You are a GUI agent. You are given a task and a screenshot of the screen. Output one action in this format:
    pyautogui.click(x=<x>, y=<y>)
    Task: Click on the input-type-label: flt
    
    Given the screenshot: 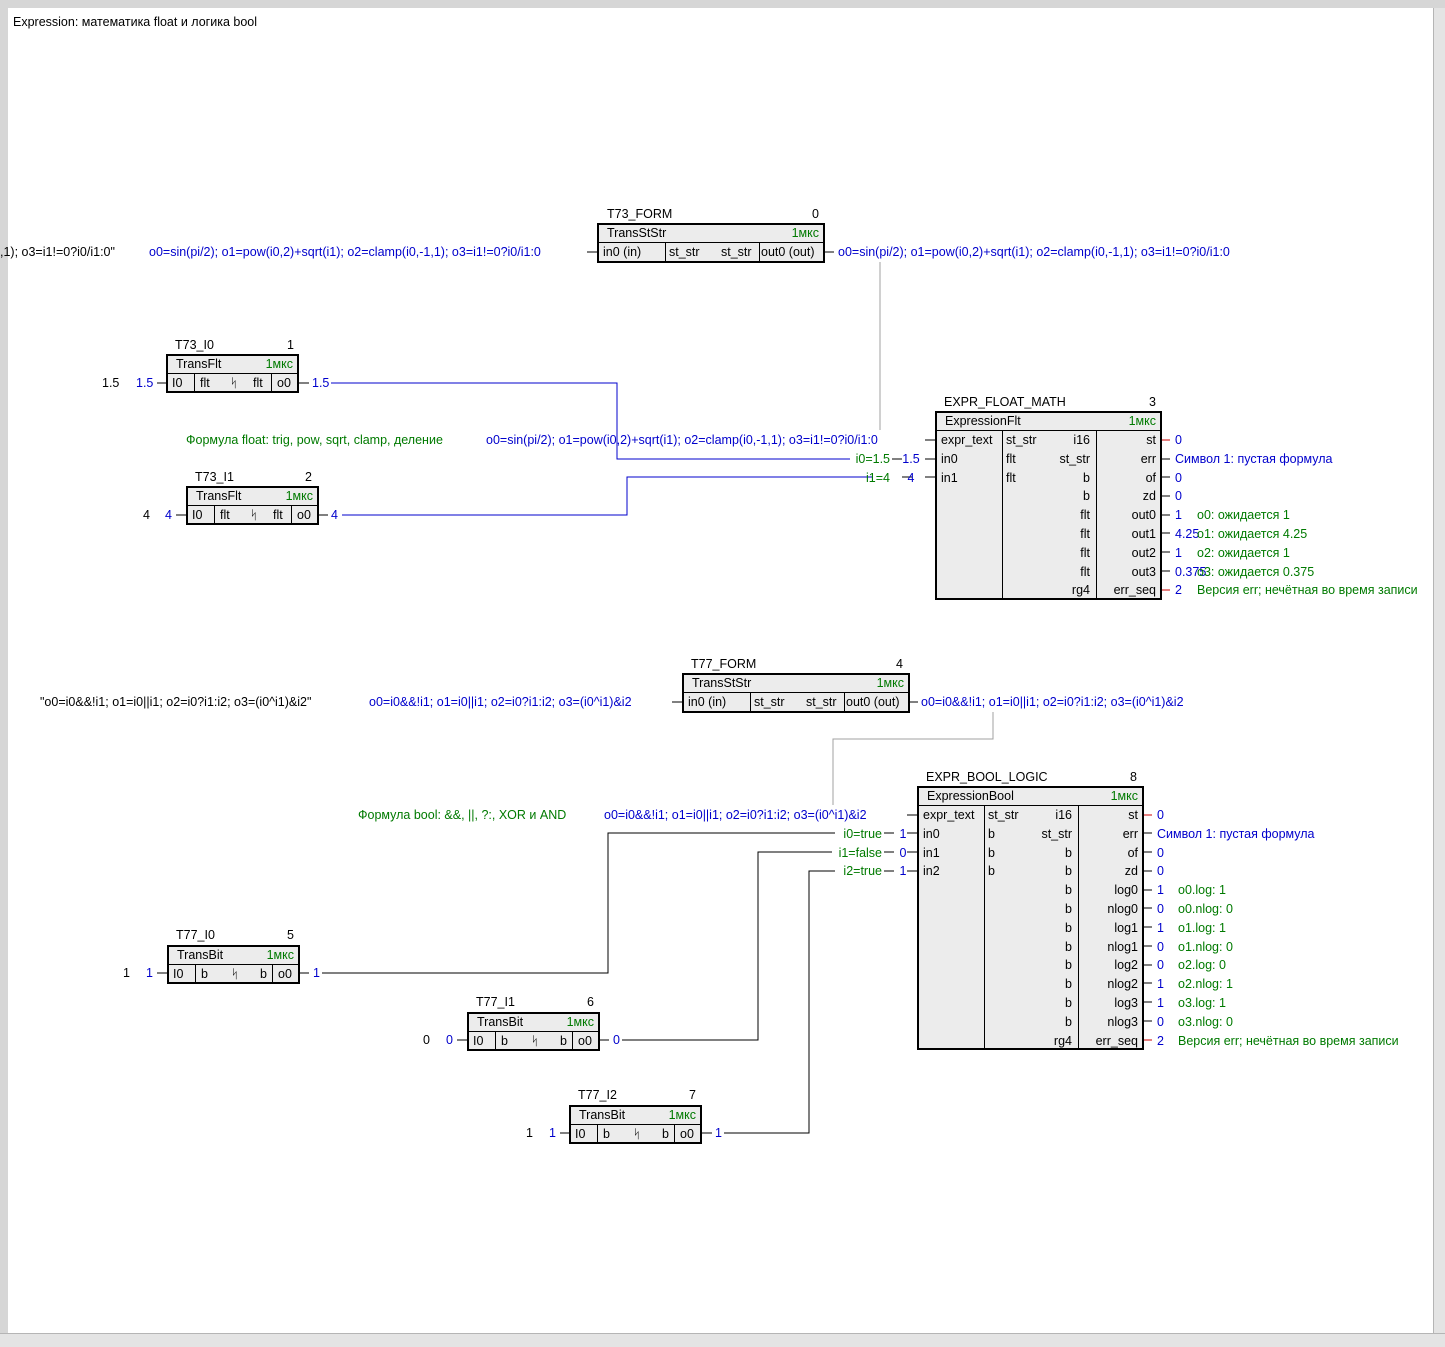 What is the action you would take?
    pyautogui.click(x=1011, y=458)
    